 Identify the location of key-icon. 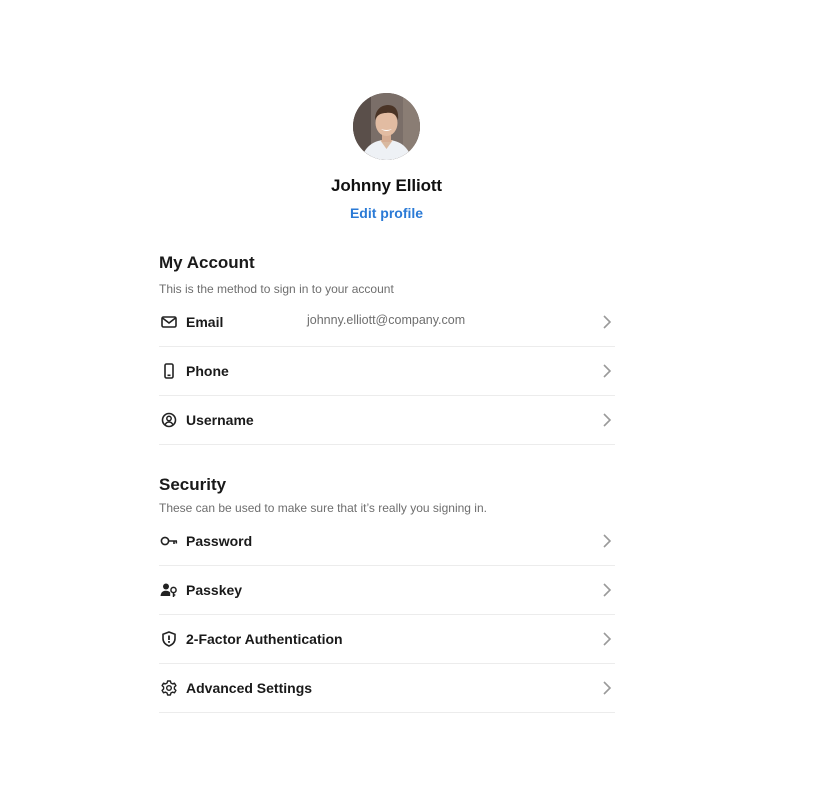
(169, 541).